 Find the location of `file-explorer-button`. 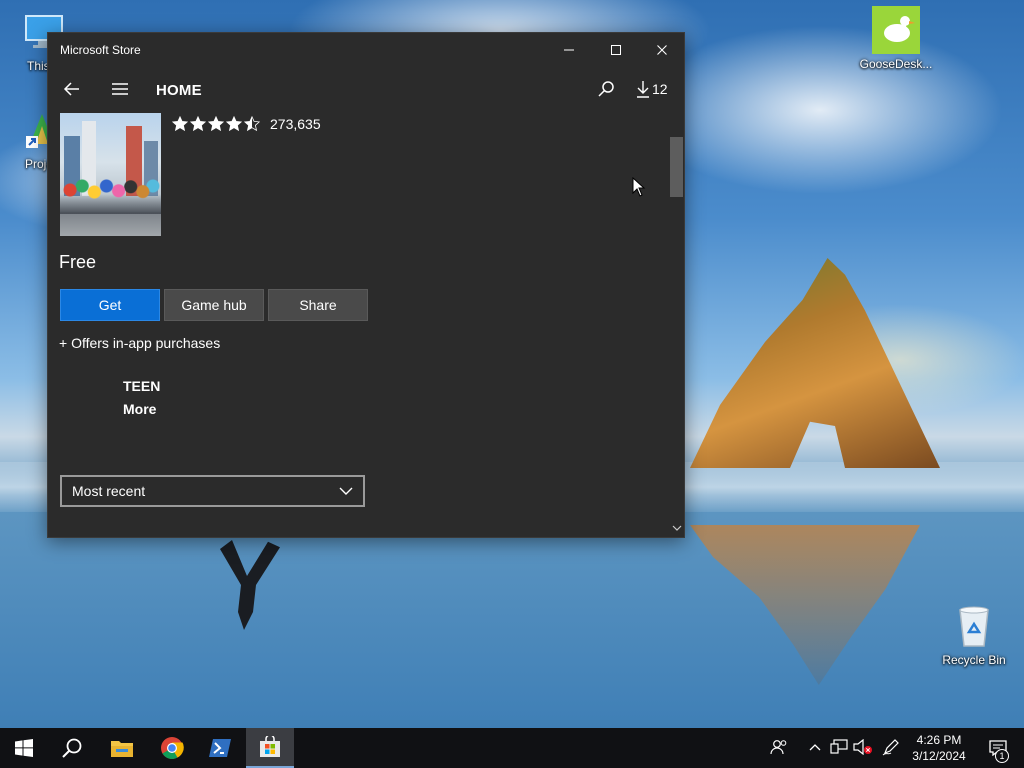

file-explorer-button is located at coordinates (122, 748).